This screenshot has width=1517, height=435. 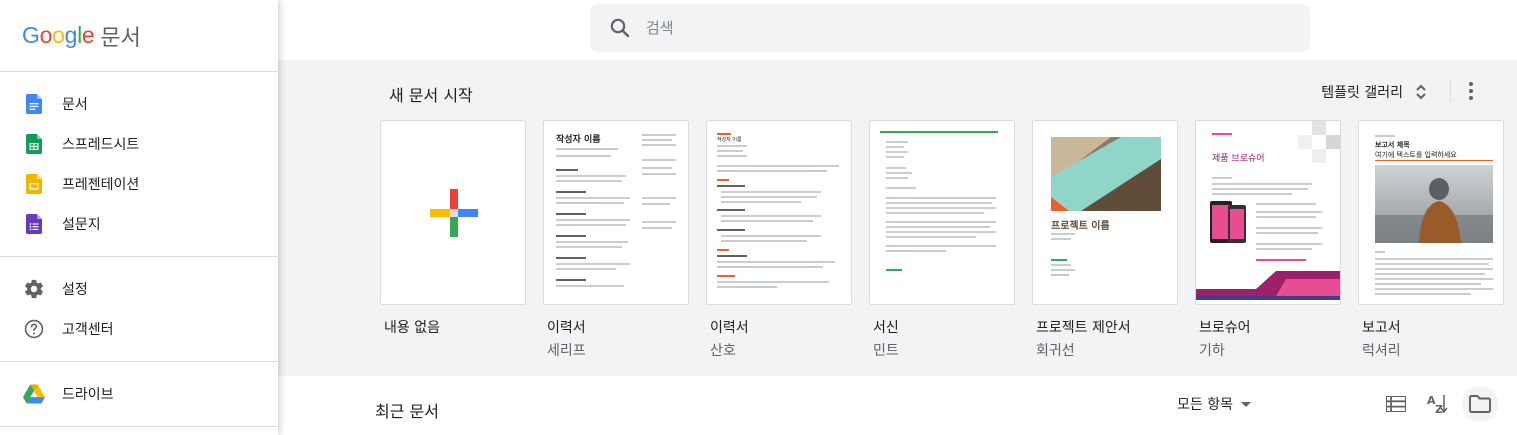 I want to click on template-name: 서신, so click(x=886, y=328).